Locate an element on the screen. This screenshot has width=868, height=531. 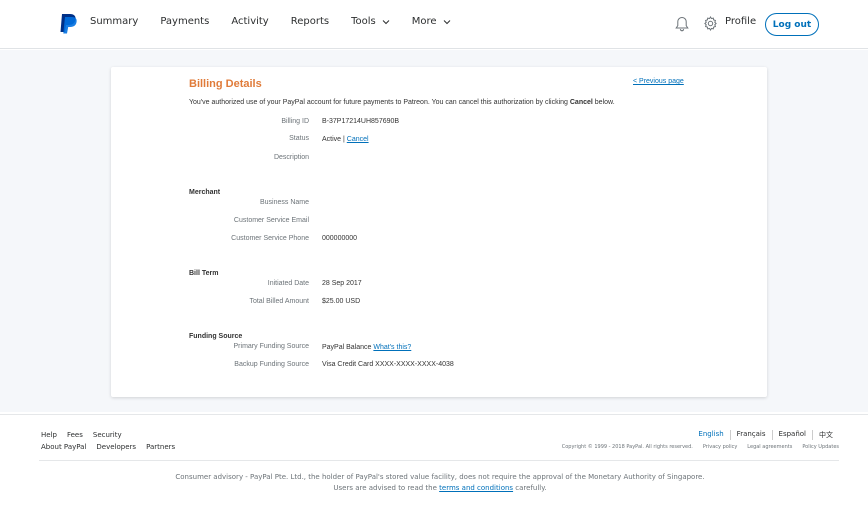
nav-label: More is located at coordinates (424, 21).